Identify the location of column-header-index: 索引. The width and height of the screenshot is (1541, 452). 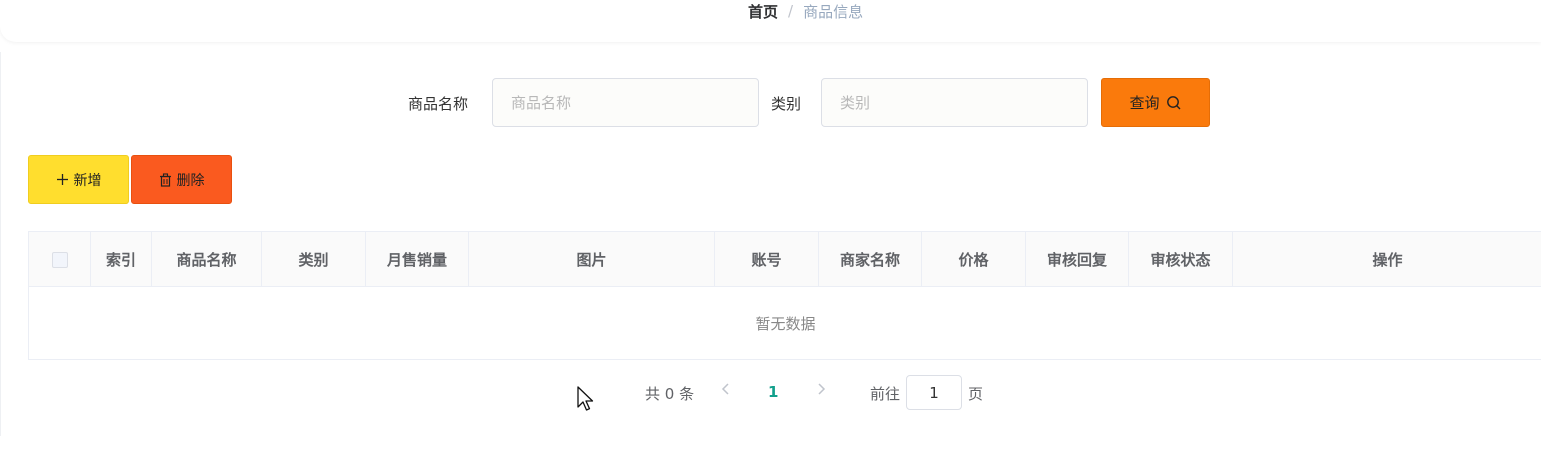
(121, 259).